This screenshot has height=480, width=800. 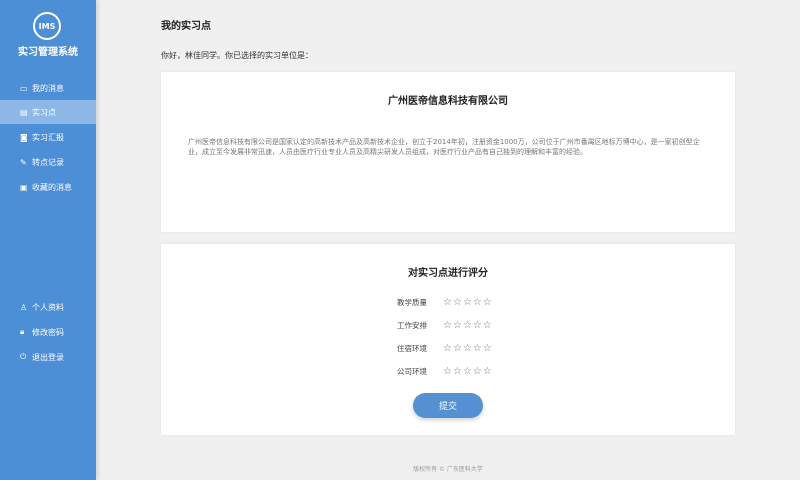 I want to click on rating-row: 教学质量 ☆☆☆☆☆, so click(x=445, y=302).